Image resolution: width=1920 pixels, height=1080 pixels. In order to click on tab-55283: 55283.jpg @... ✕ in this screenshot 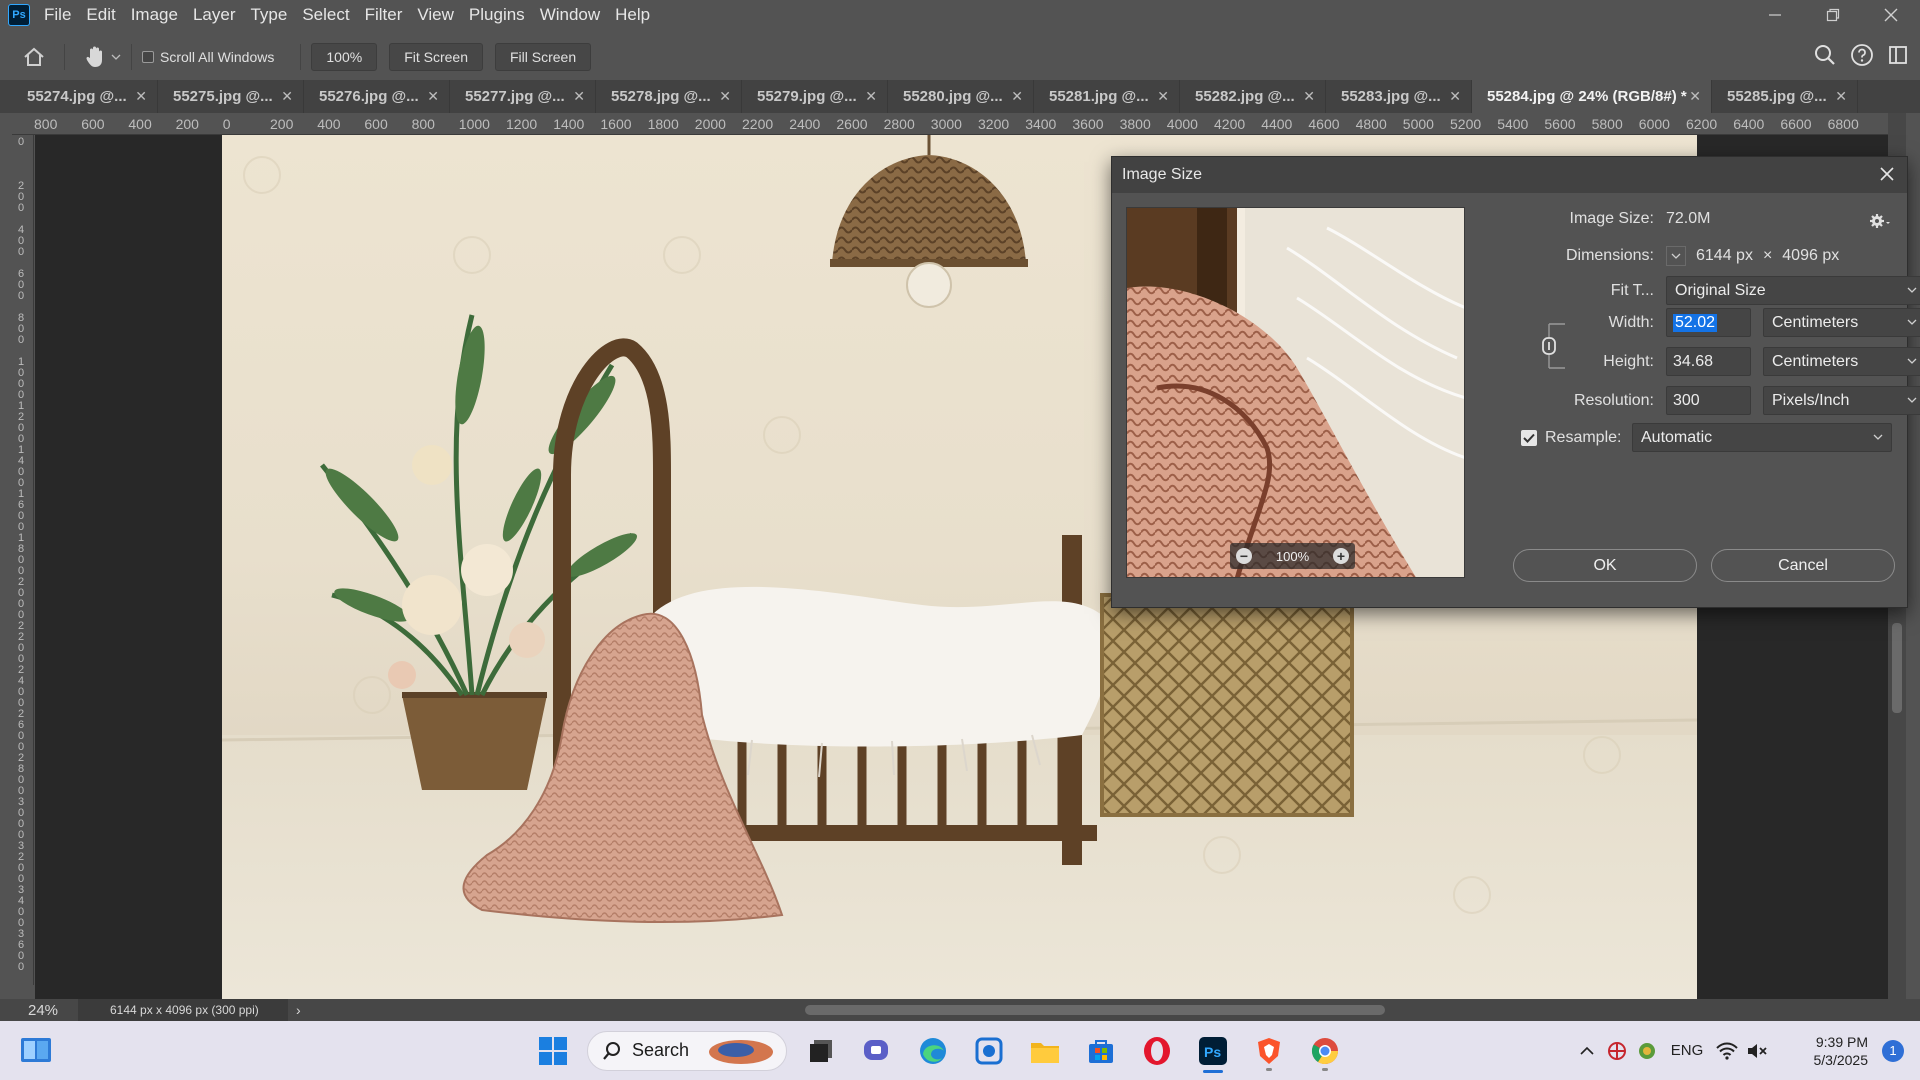, I will do `click(1399, 96)`.